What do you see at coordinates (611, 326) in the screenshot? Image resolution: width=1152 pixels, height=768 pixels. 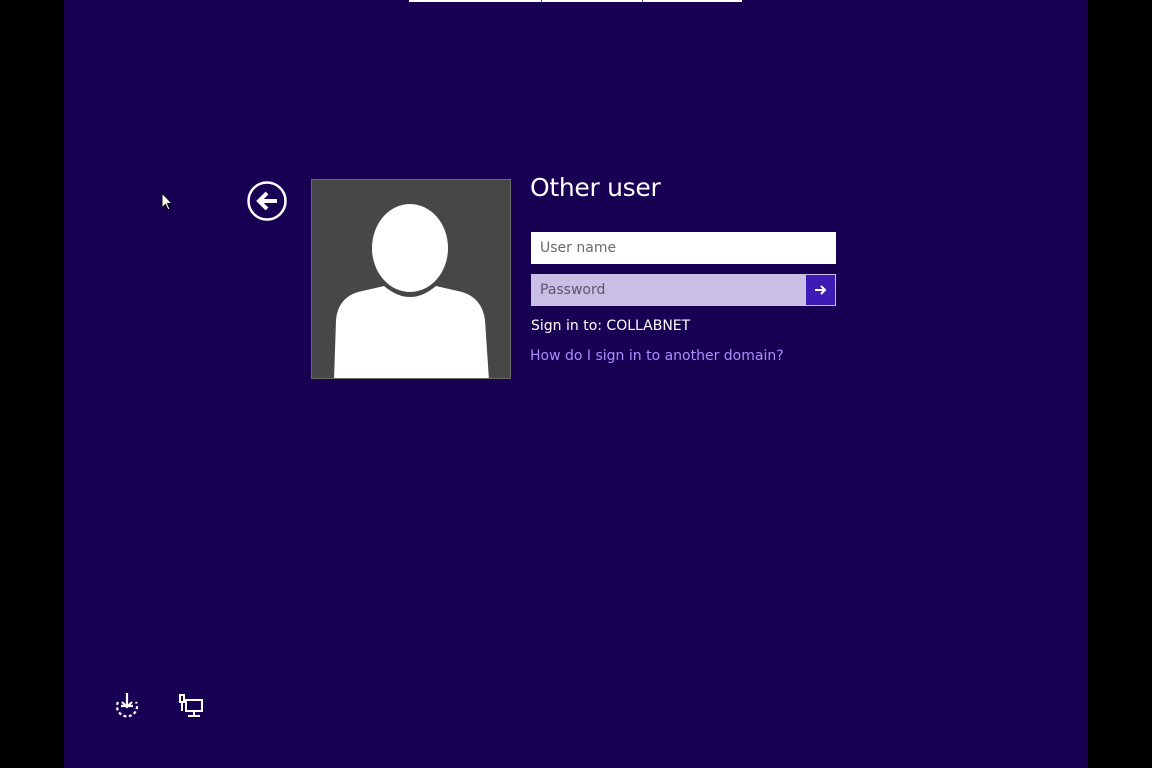 I see `sign-in-domain-label: Sign in to: COLLABNET` at bounding box center [611, 326].